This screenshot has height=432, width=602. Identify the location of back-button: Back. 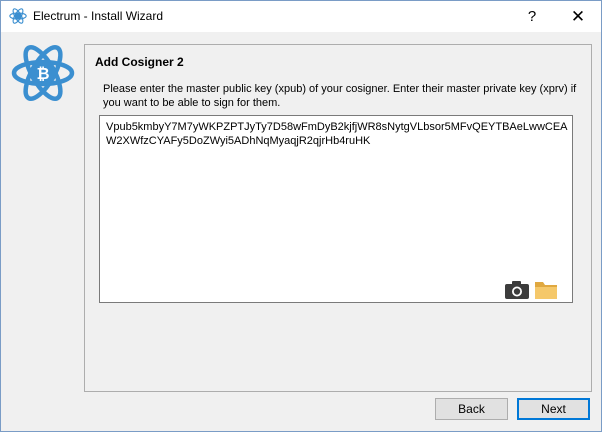
(471, 409).